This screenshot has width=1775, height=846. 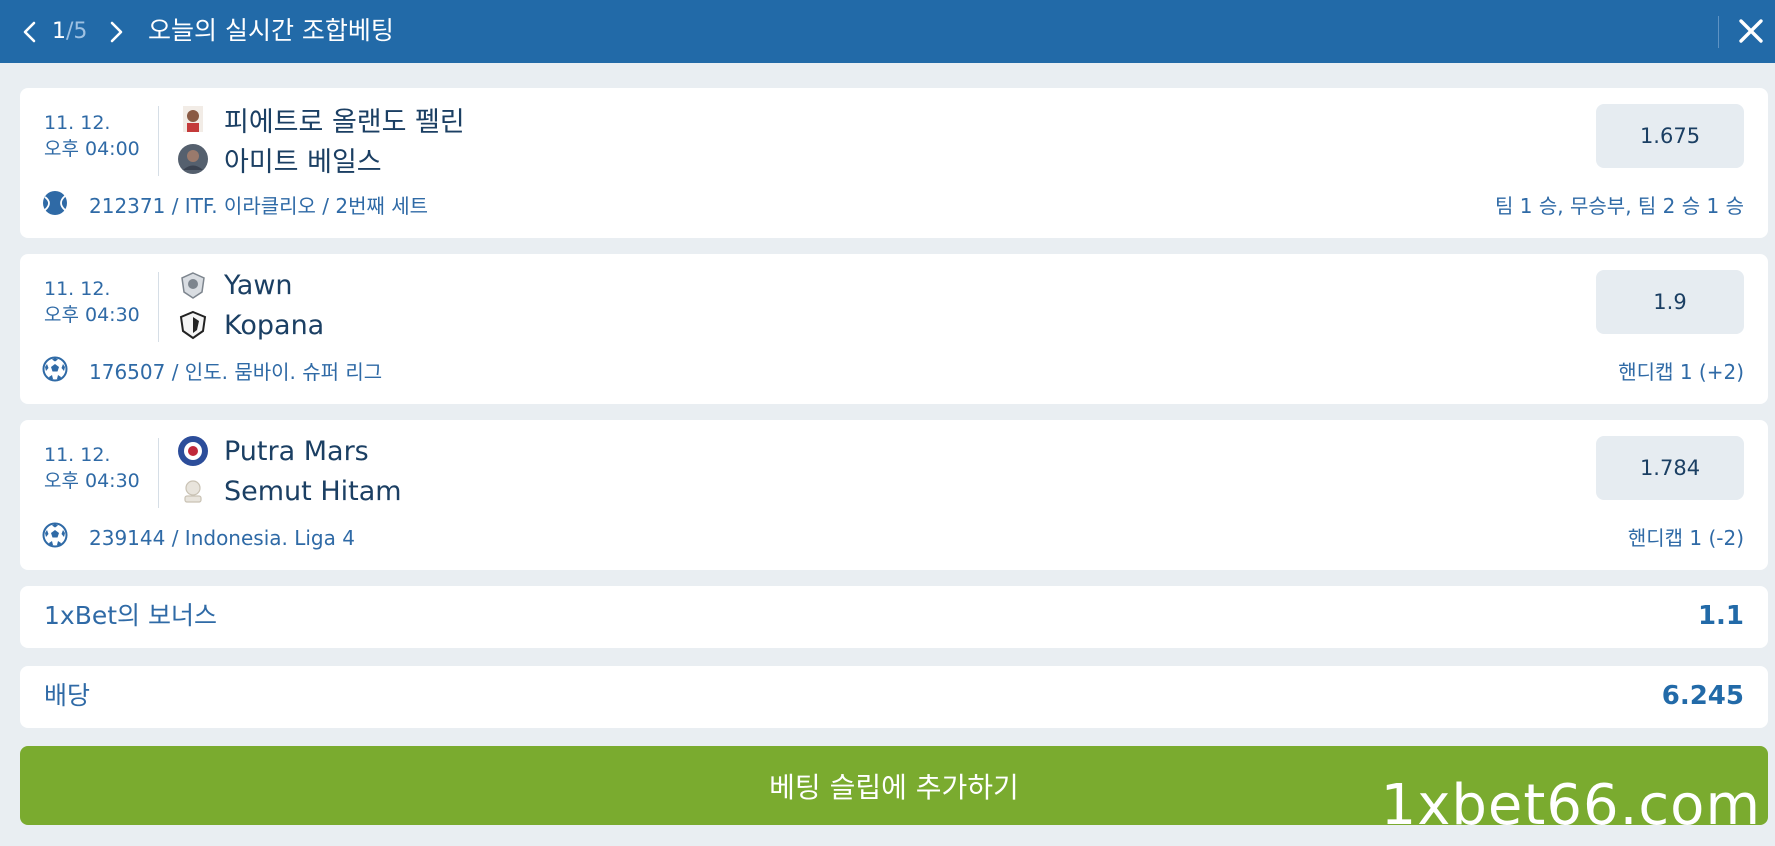 What do you see at coordinates (313, 491) in the screenshot?
I see `team-name: Semut Hitam` at bounding box center [313, 491].